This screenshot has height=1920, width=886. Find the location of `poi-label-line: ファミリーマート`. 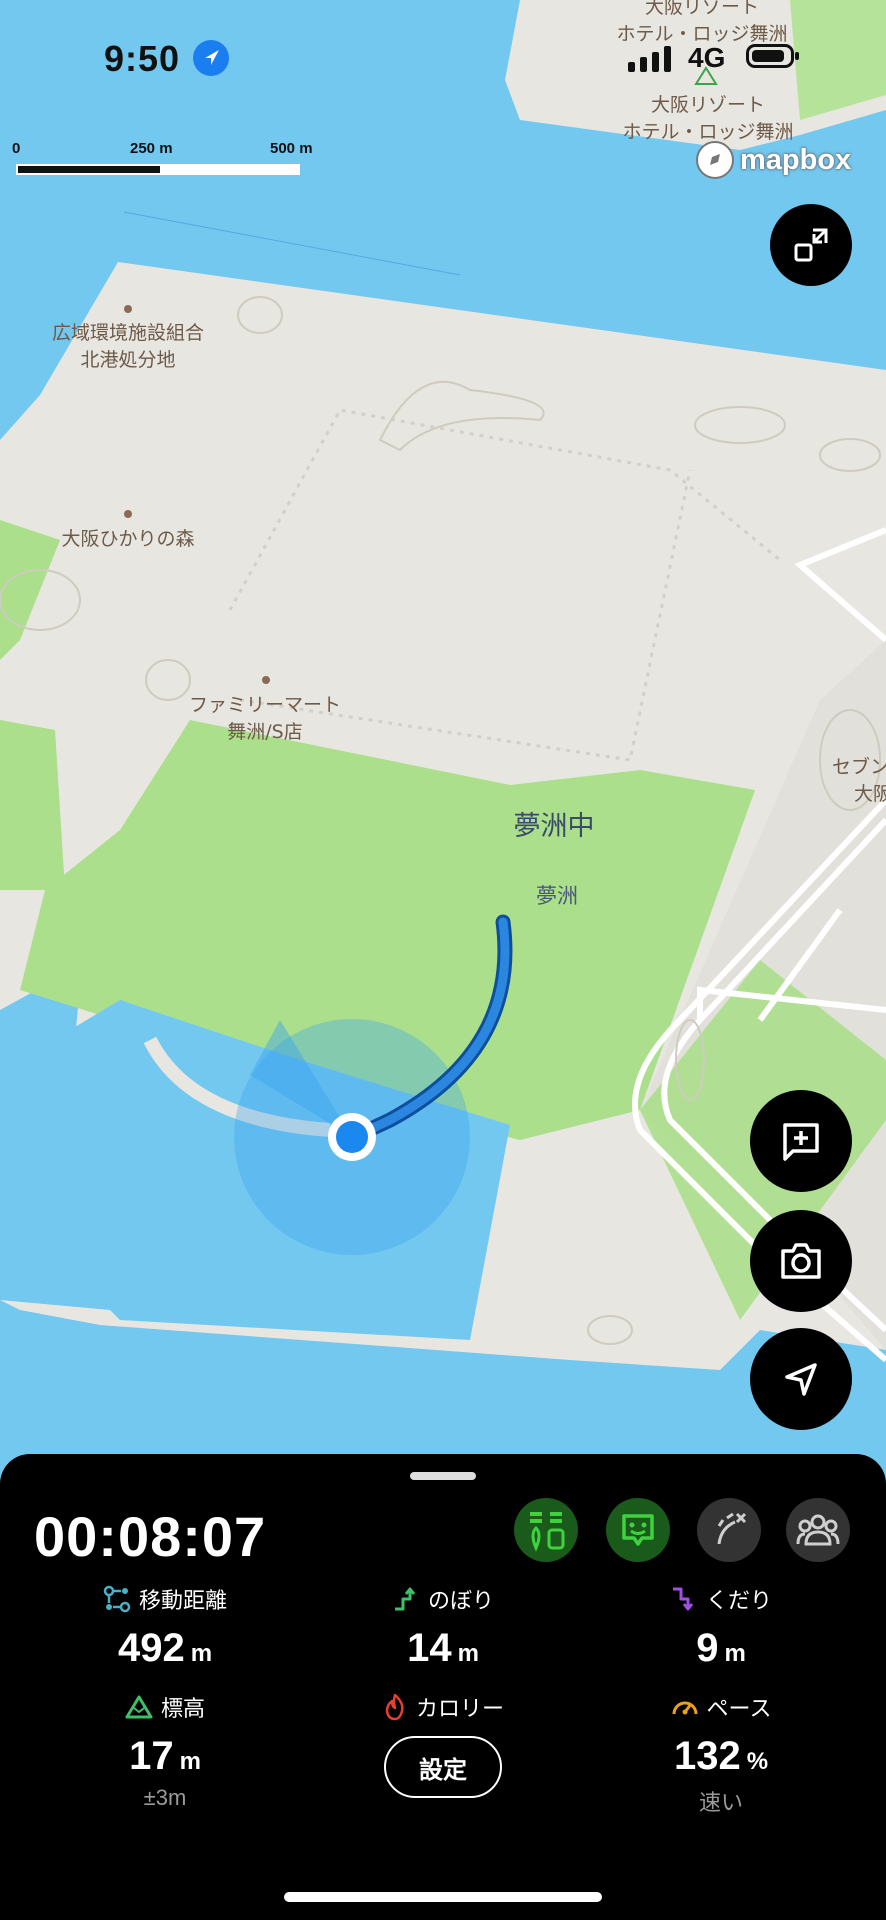

poi-label-line: ファミリーマート is located at coordinates (265, 705).